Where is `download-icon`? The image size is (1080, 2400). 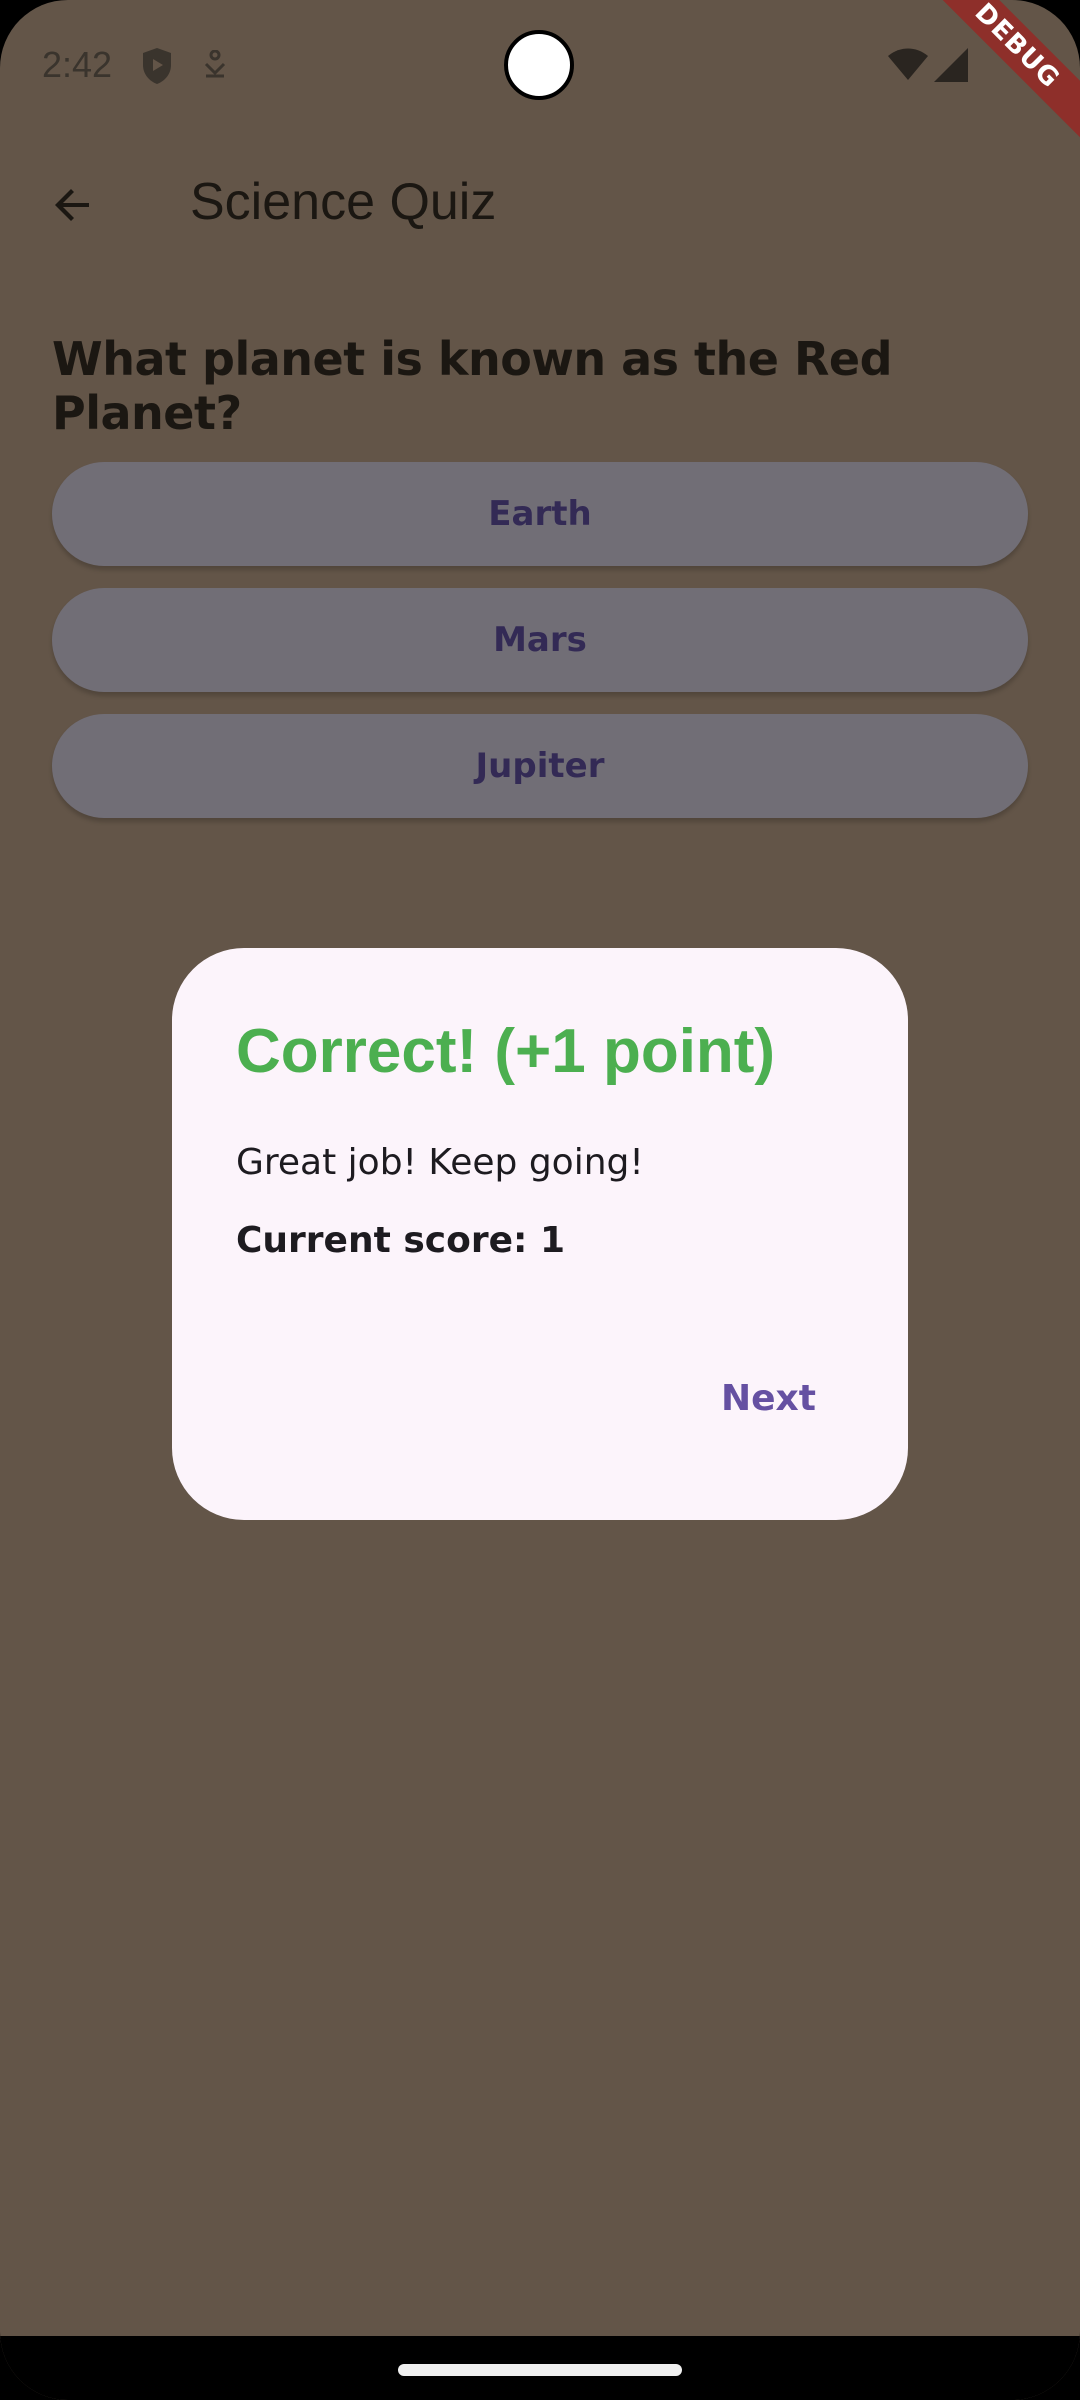 download-icon is located at coordinates (215, 68).